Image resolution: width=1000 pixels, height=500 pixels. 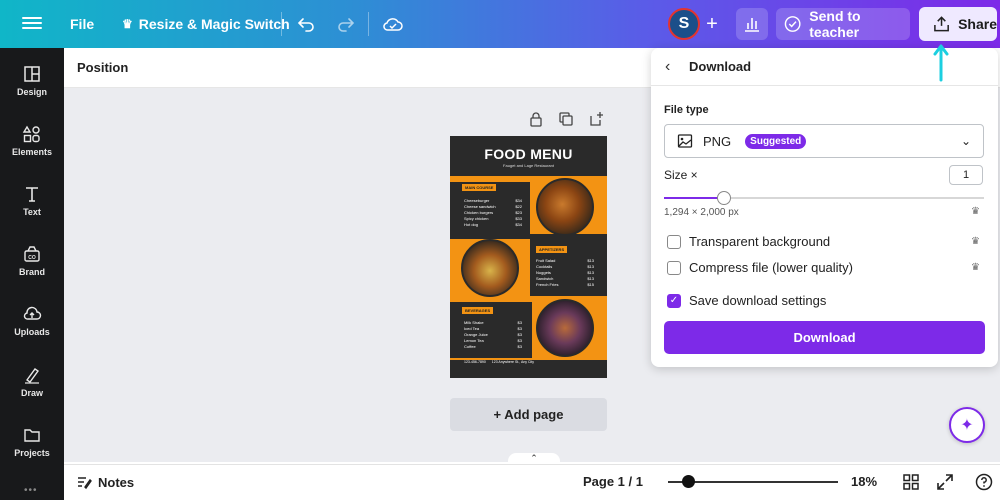 What do you see at coordinates (911, 482) in the screenshot?
I see `grid-view-icon` at bounding box center [911, 482].